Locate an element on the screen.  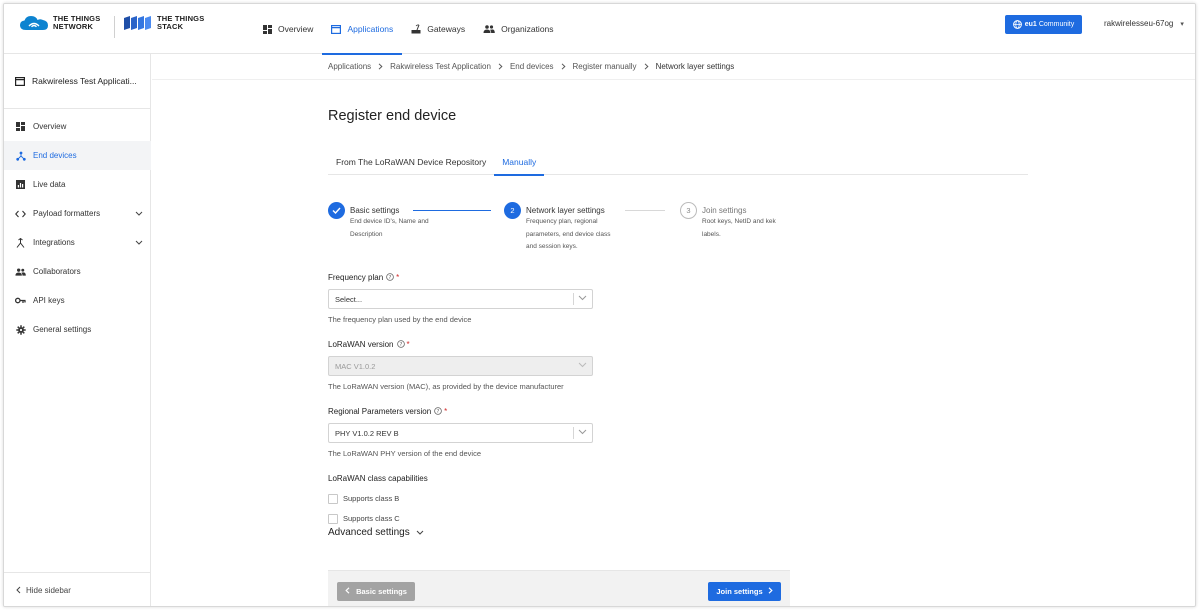
application-icon is located at coordinates (336, 29).